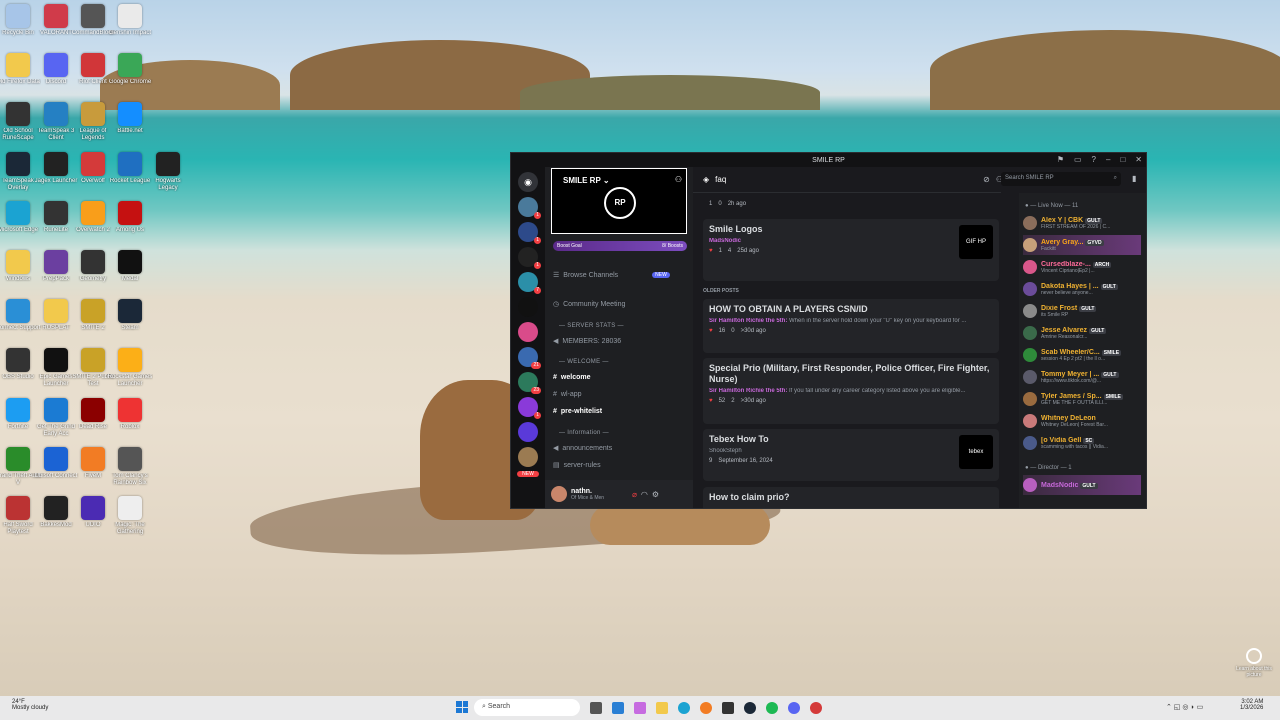  I want to click on member-item: Dixie Frost GULT its Smile RP, so click(1082, 311).